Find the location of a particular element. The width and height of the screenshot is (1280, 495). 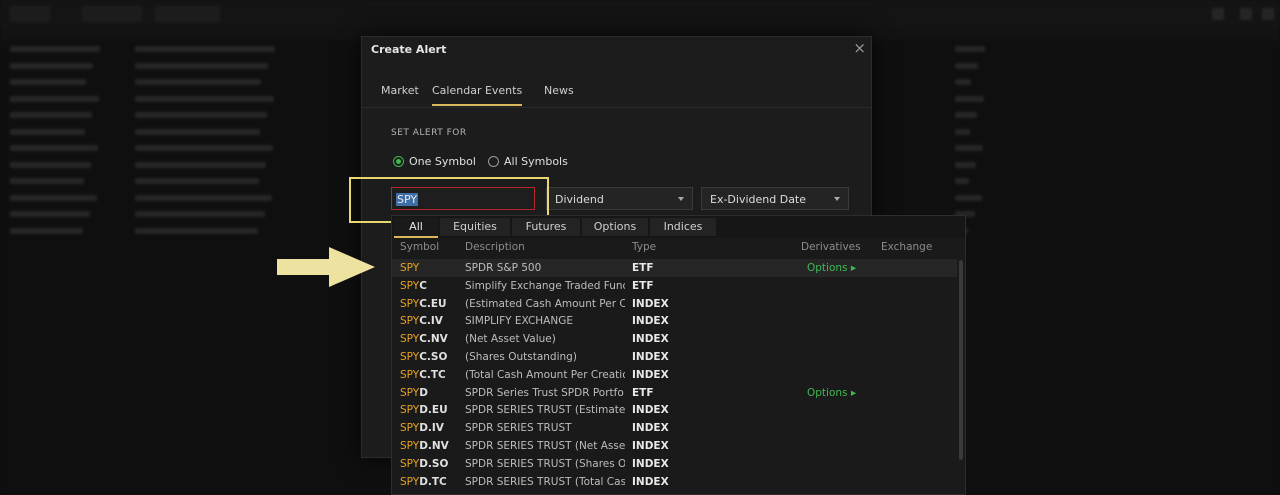

result-symbol: SPY is located at coordinates (409, 268).